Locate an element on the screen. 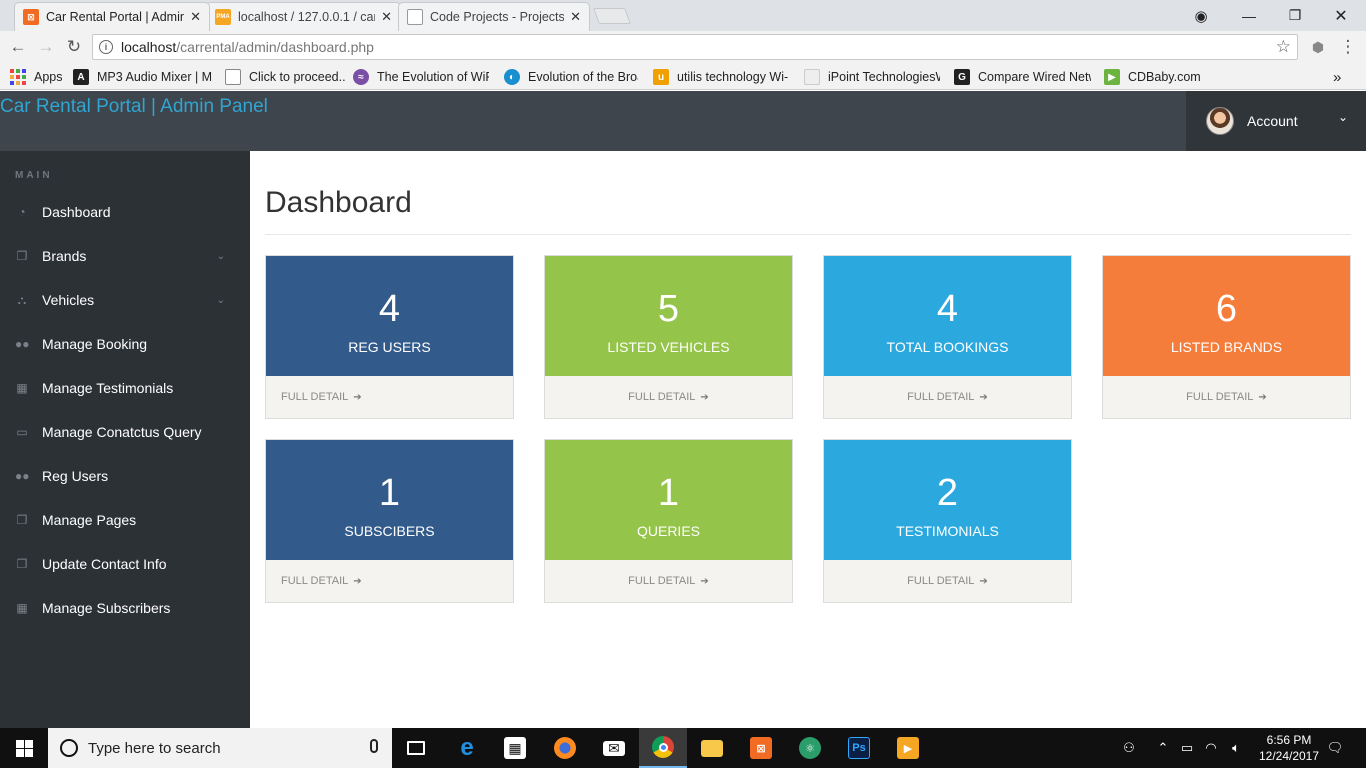  cdbaby-icon: ▶ is located at coordinates (1112, 77).